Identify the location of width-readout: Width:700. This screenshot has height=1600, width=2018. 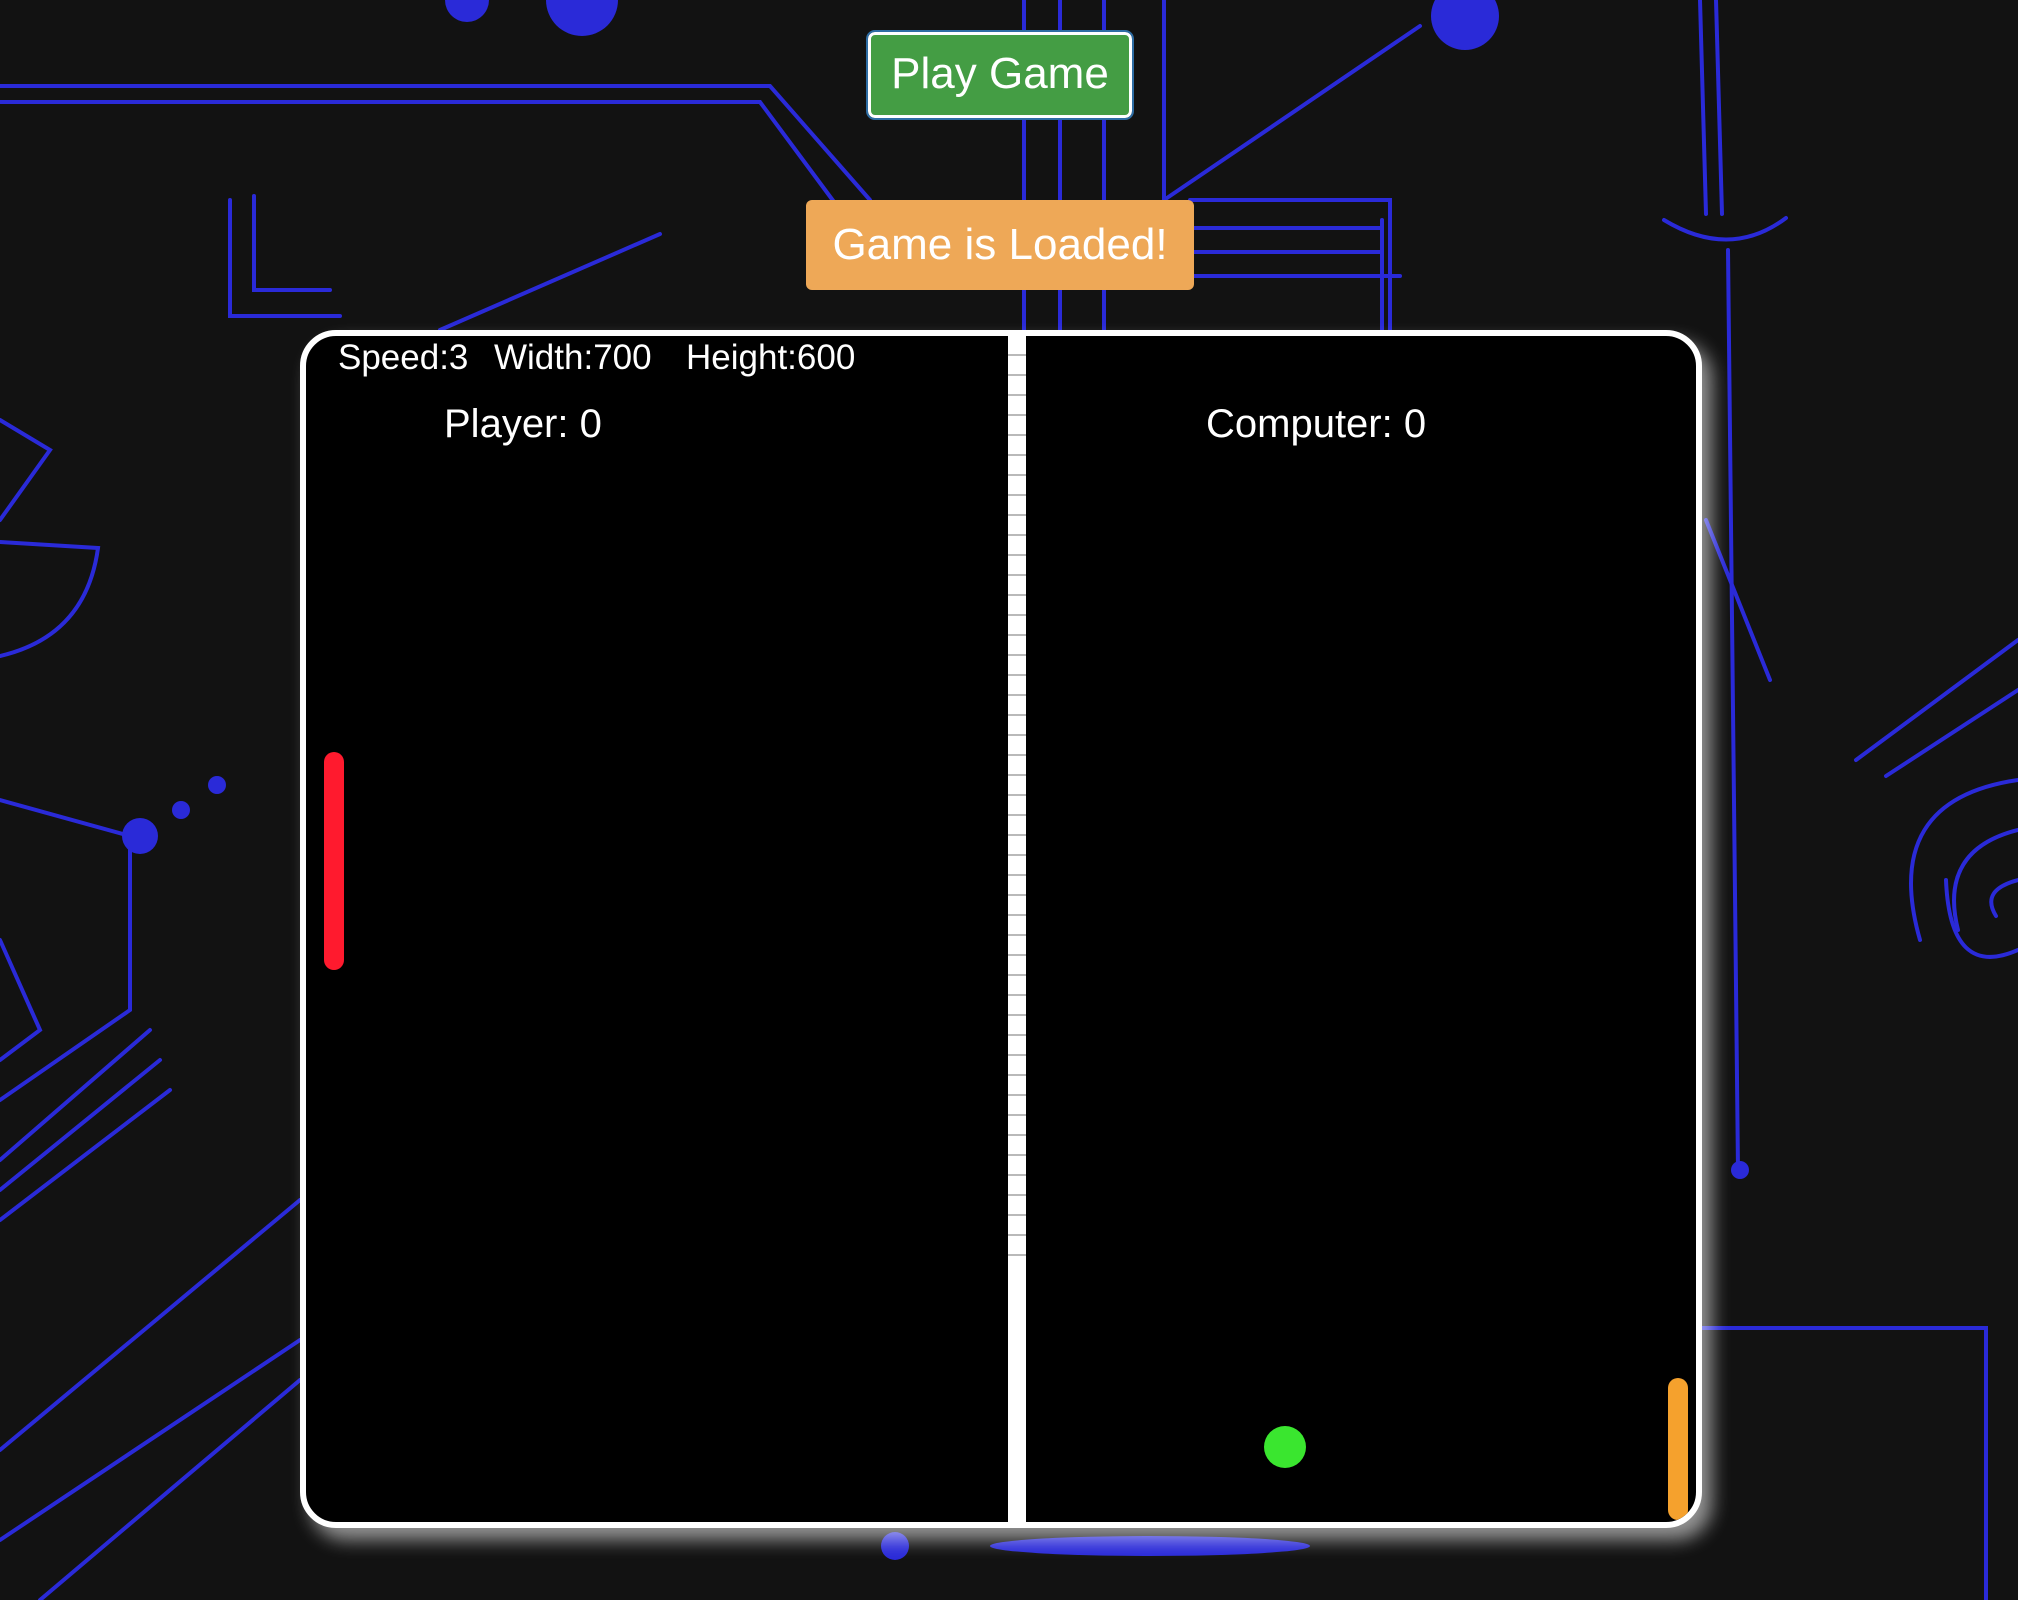
(573, 357).